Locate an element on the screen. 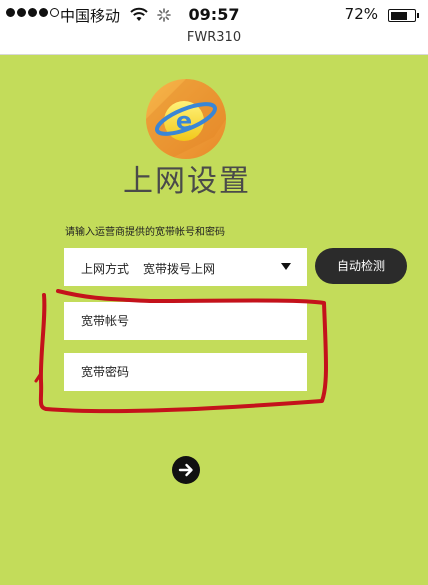 Image resolution: width=428 pixels, height=585 pixels. battery-icon is located at coordinates (403, 15).